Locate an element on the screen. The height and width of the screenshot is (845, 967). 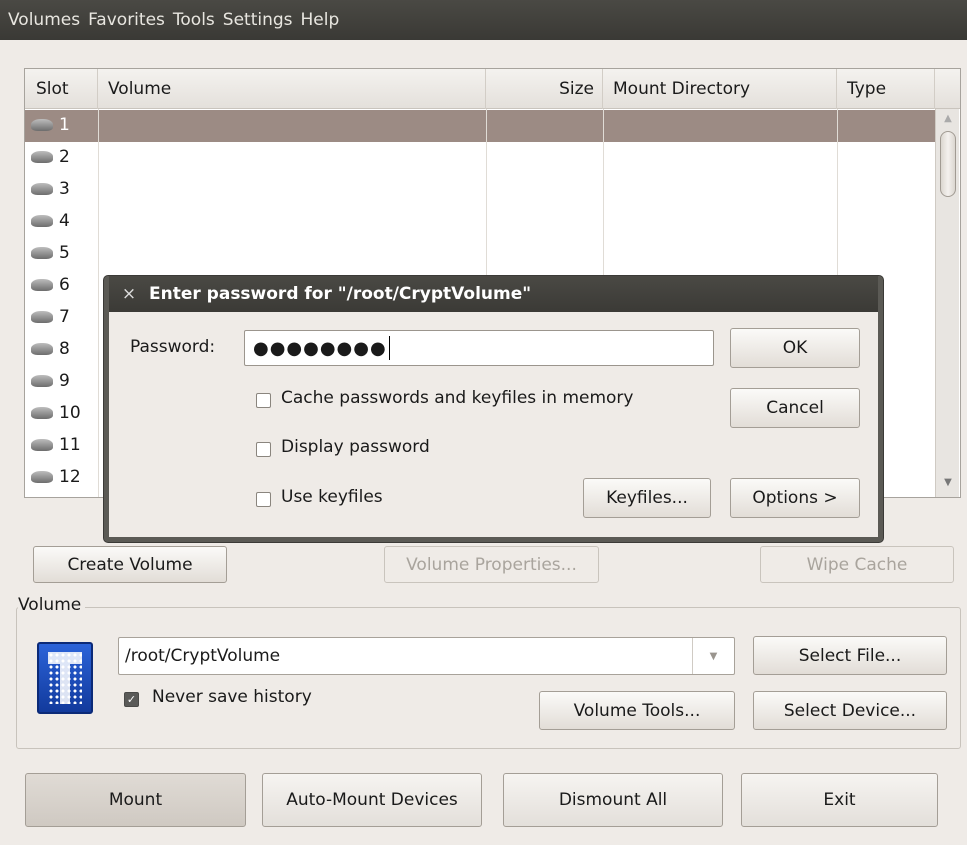
slot-number: 2 is located at coordinates (64, 157).